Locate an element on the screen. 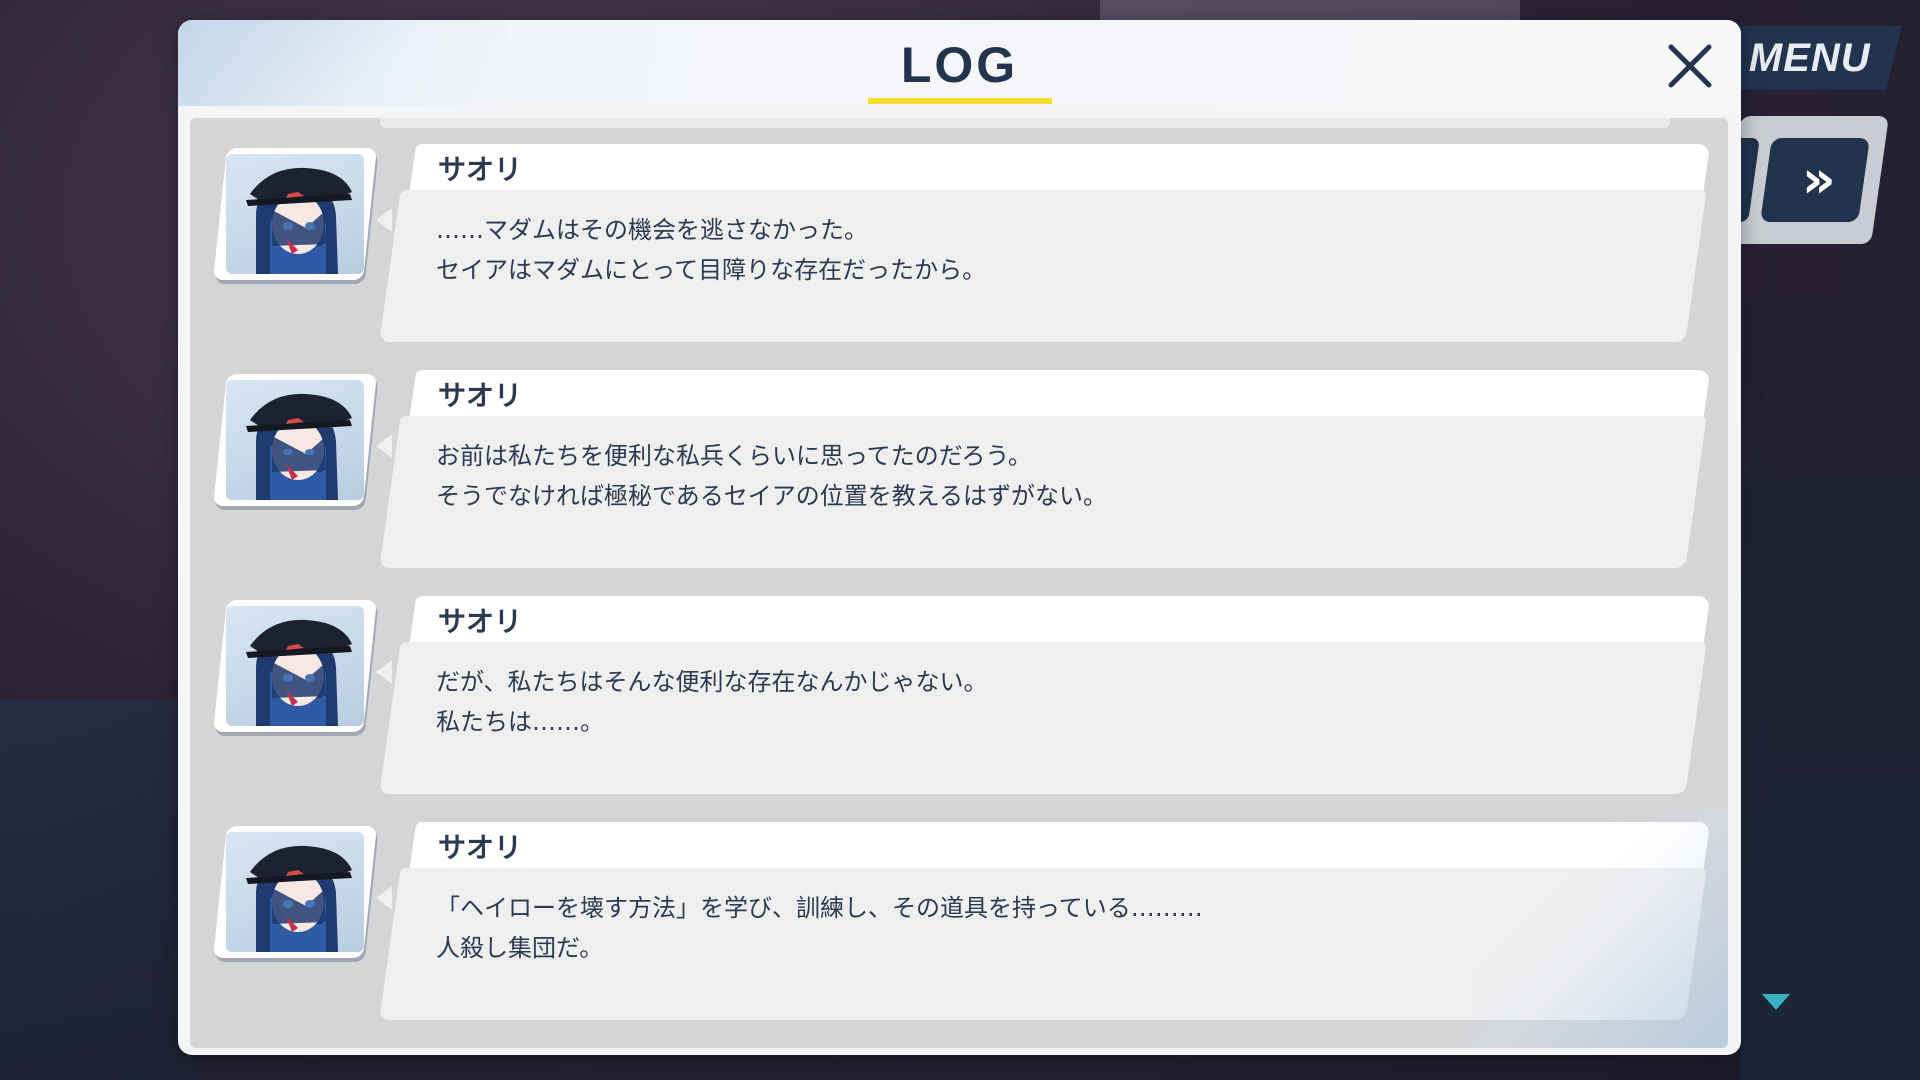  message-line: お前は私たちを便利な私兵くらいに思ってたのだろう。 is located at coordinates (734, 456).